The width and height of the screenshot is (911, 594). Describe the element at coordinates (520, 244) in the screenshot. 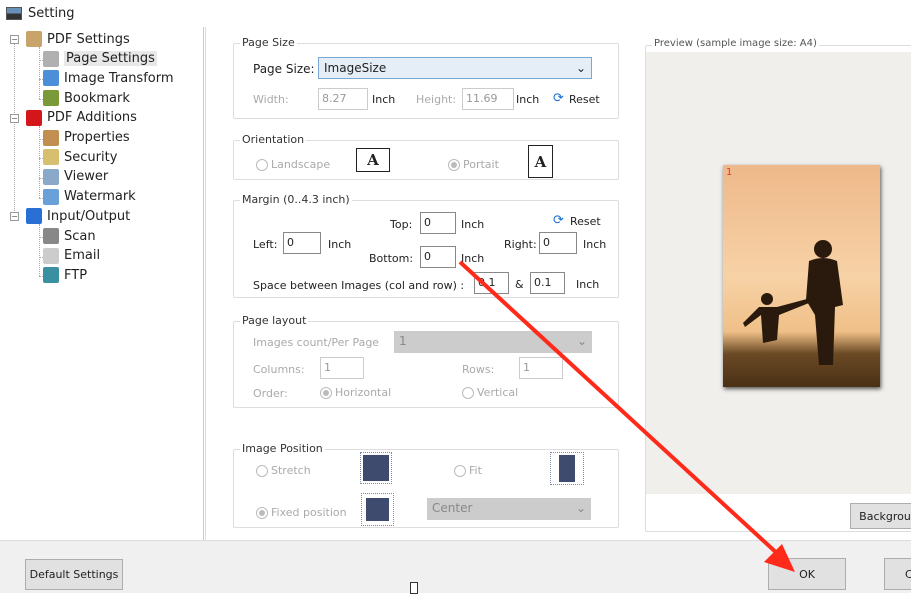

I see `right-label: Right:` at that location.